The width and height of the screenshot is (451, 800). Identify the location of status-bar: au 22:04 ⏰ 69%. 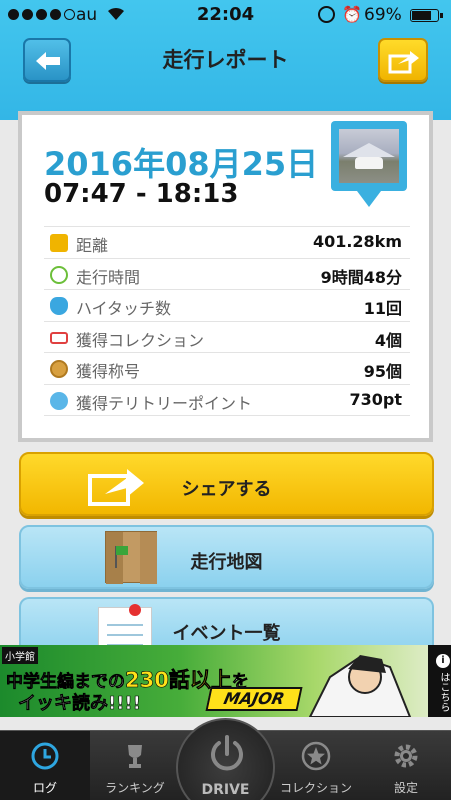
(225, 15).